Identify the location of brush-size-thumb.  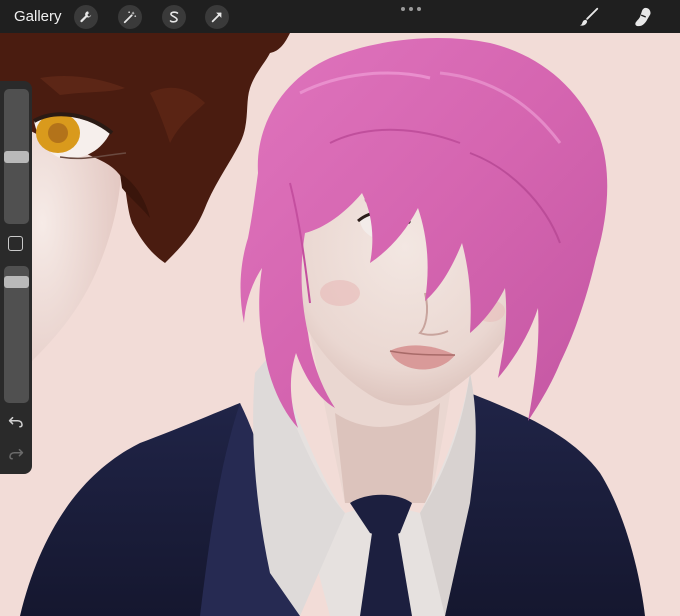
(16, 157).